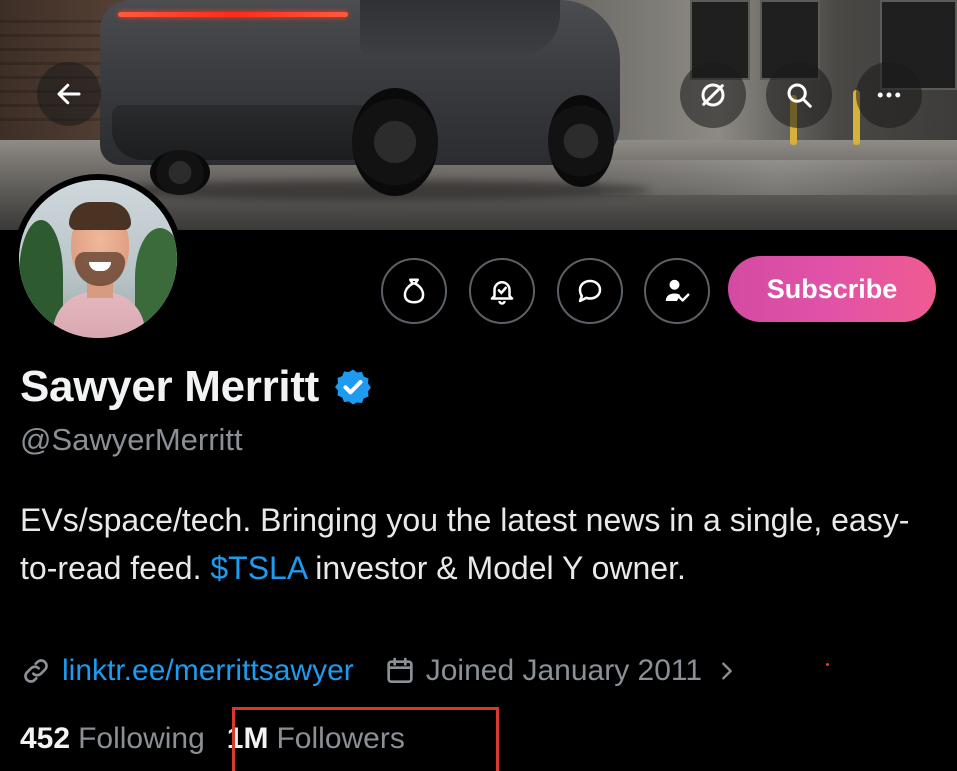  I want to click on money-bag-icon, so click(414, 291).